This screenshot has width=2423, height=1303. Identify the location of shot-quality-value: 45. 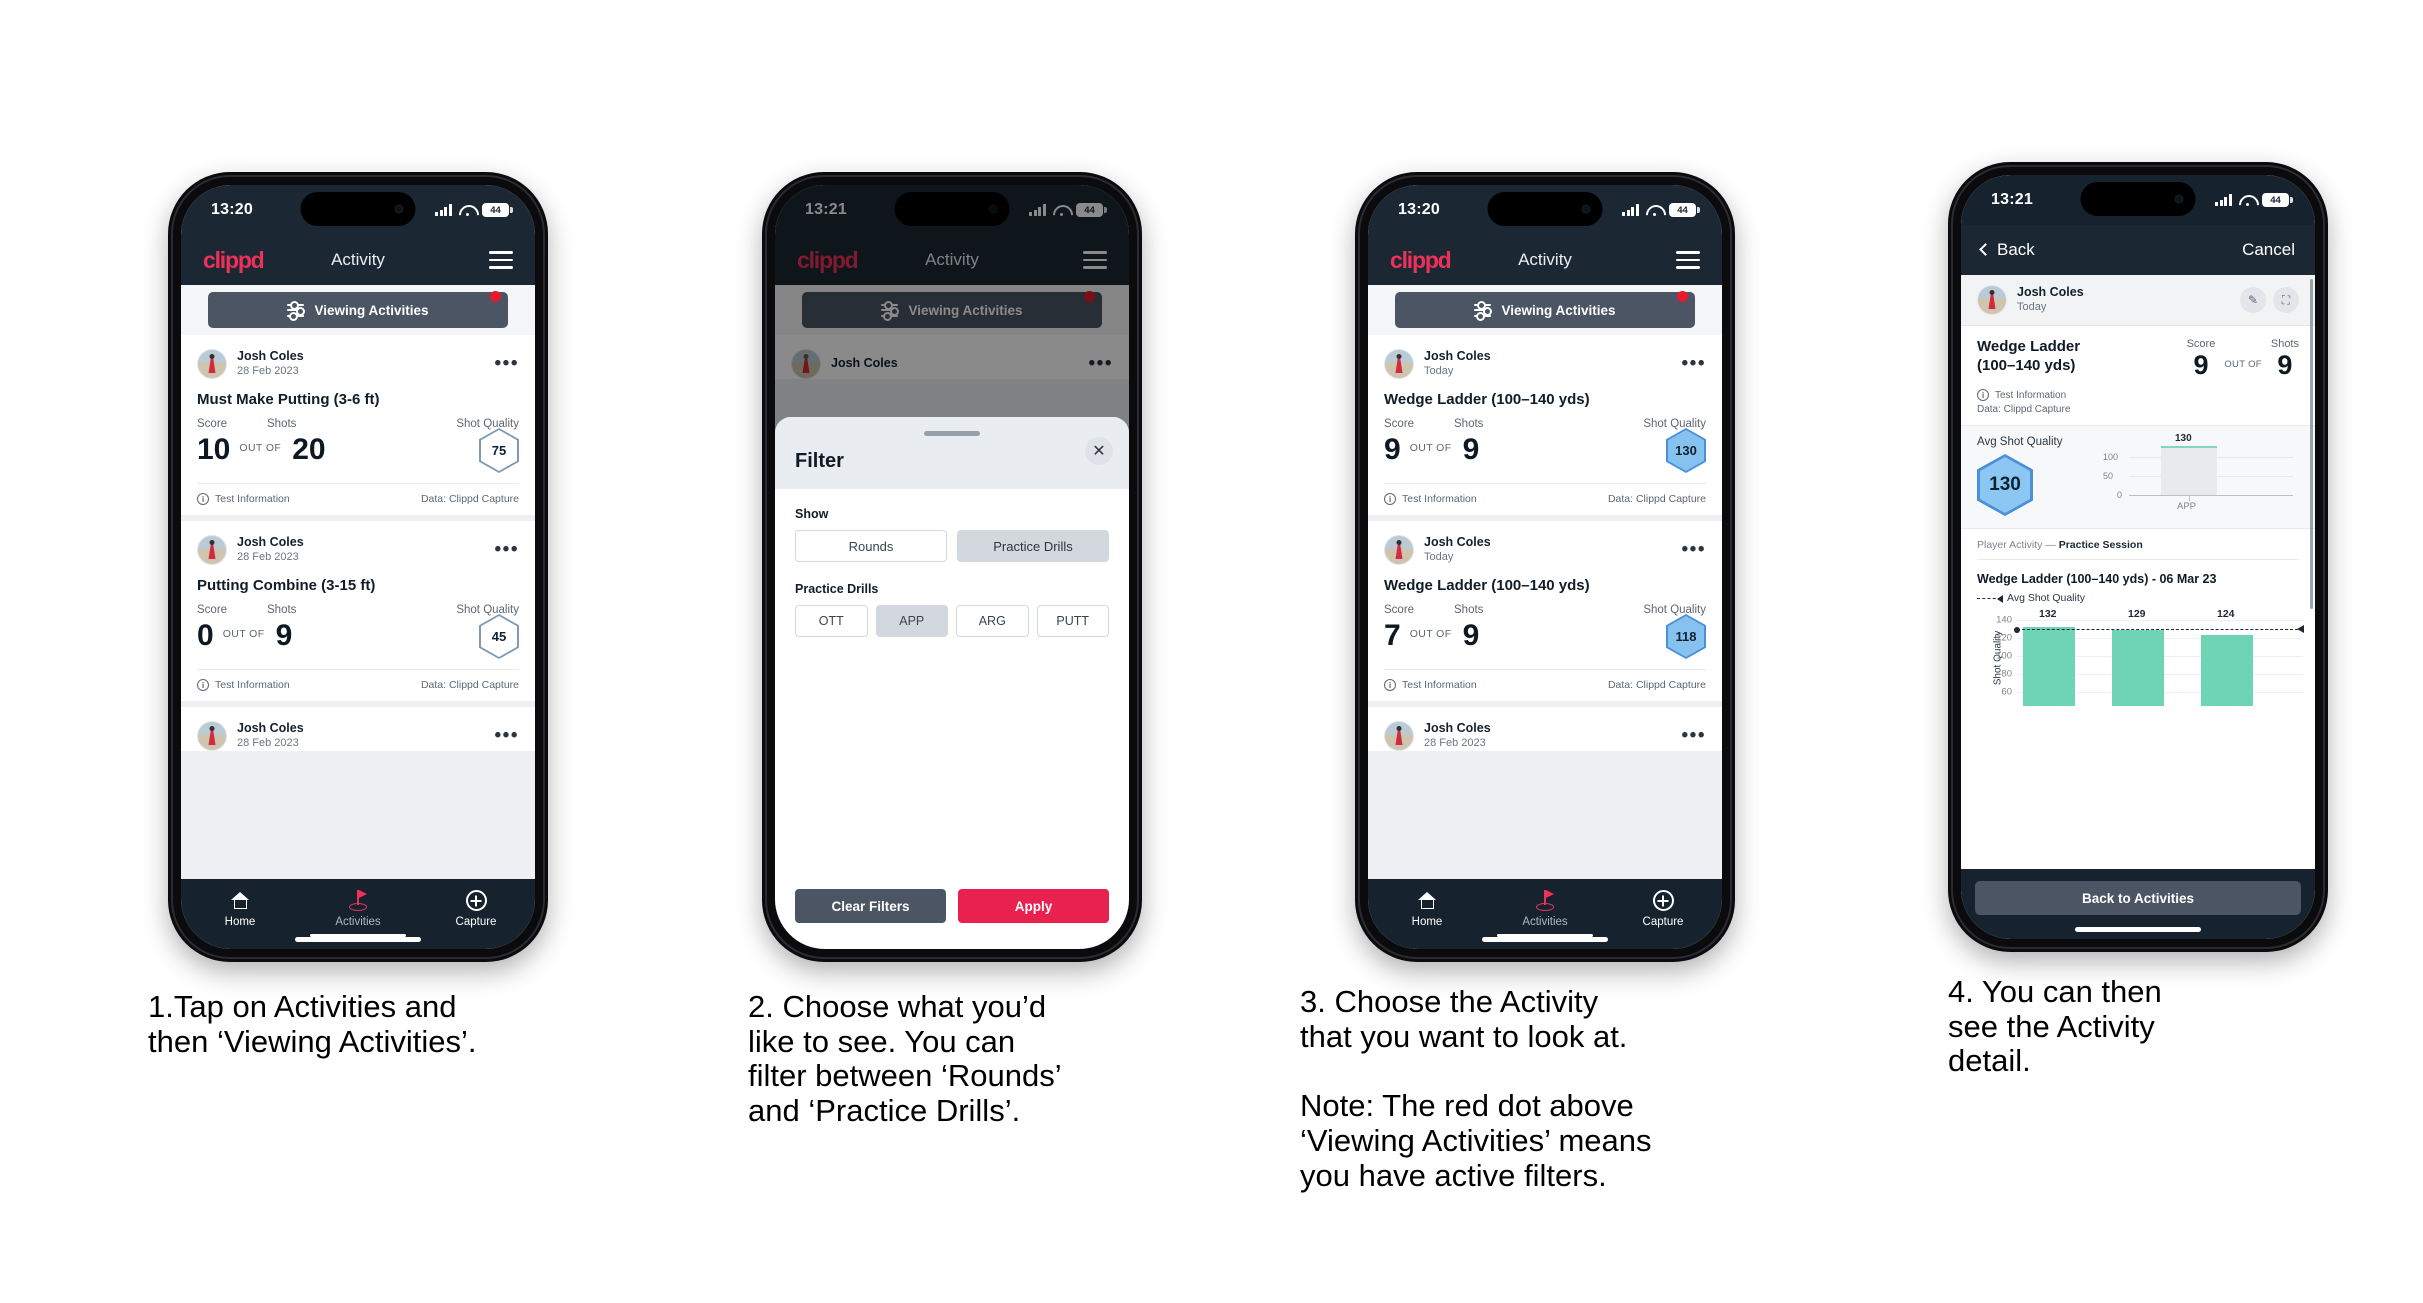
(499, 636).